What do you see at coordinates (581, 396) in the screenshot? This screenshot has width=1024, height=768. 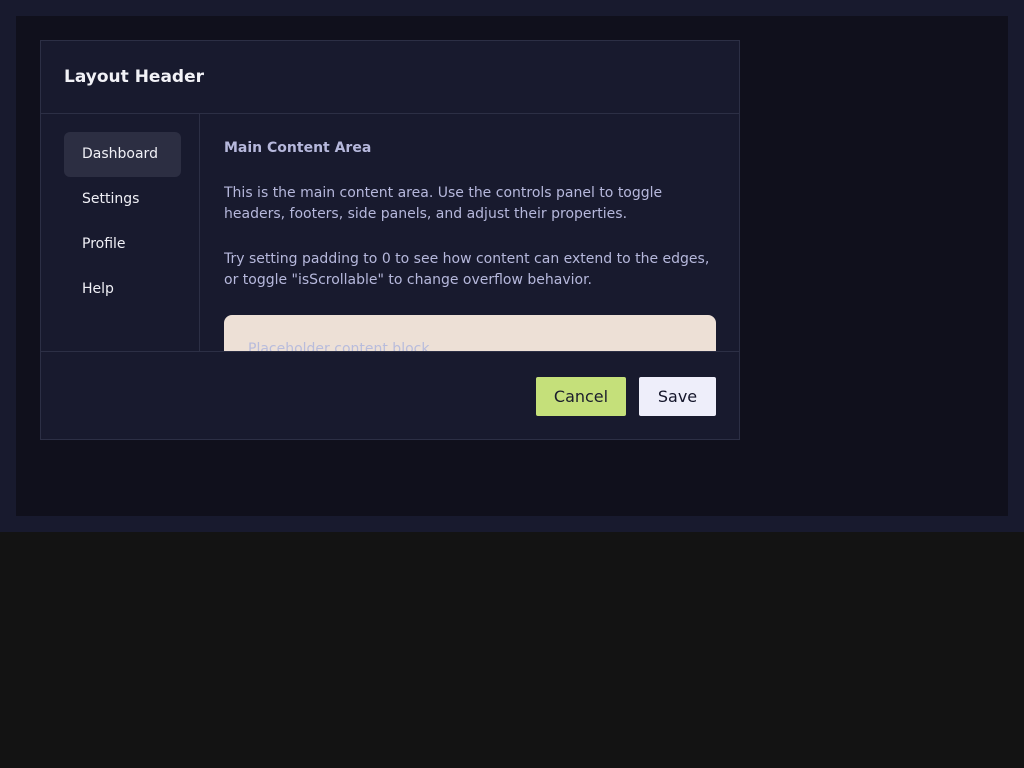 I see `cancel-button: Cancel` at bounding box center [581, 396].